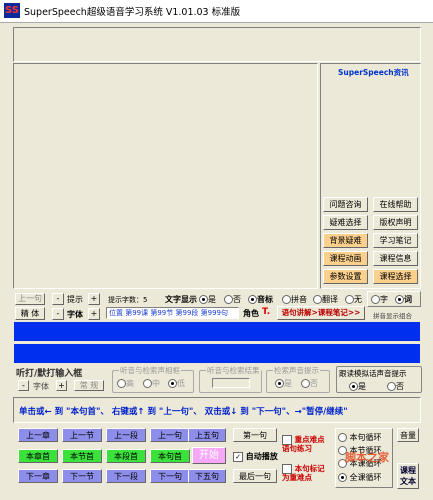 The image size is (433, 500). Describe the element at coordinates (345, 276) in the screenshot. I see `parameter-settings-button: 参数设置` at that location.